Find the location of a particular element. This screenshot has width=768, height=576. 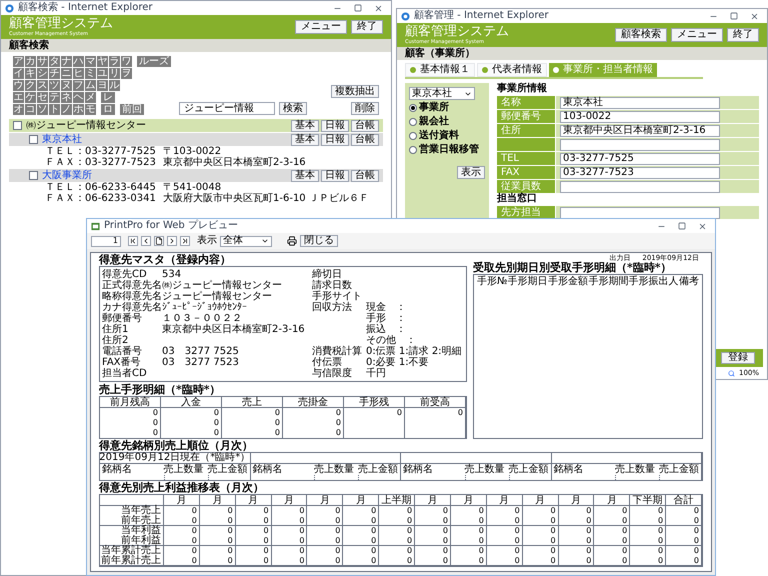

kana-key: リ is located at coordinates (114, 73).